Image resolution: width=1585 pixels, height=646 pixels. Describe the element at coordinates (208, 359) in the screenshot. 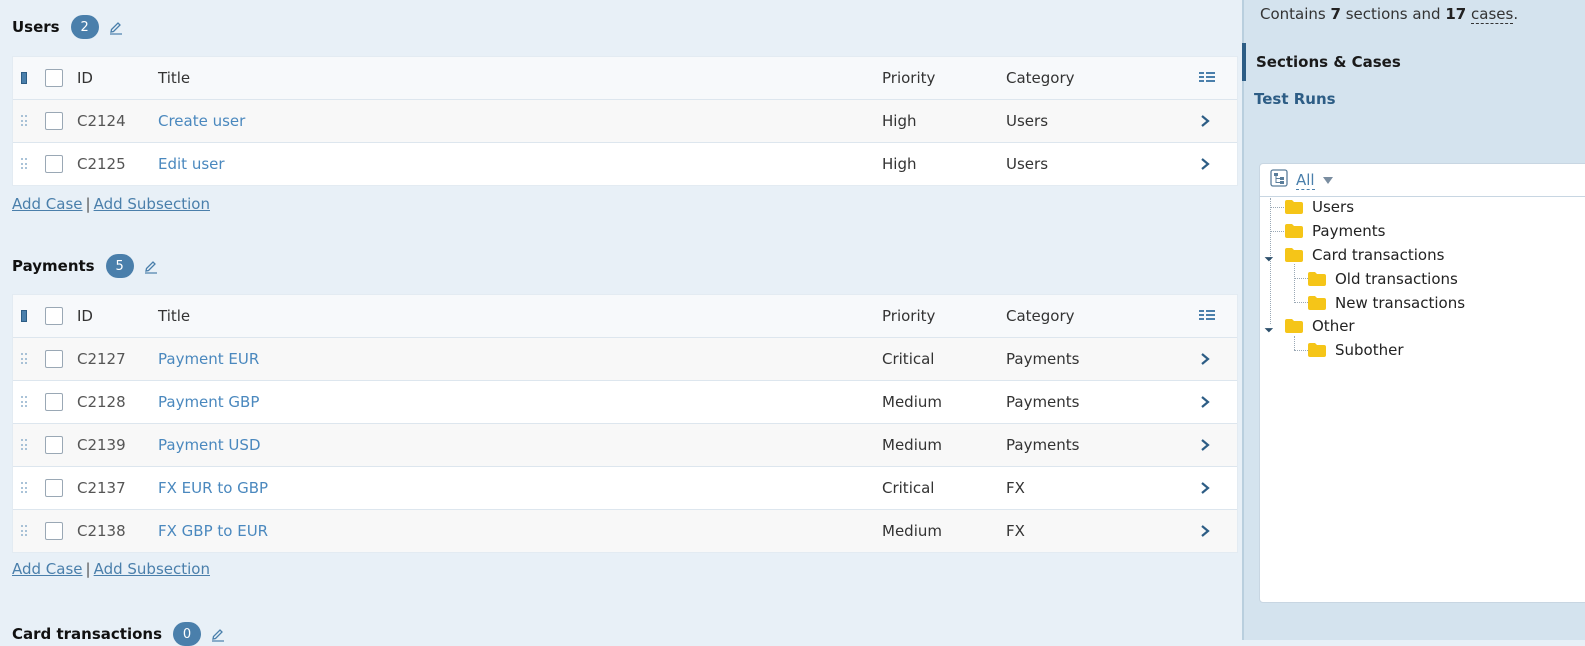

I see `case-title-link: Payment EUR` at that location.